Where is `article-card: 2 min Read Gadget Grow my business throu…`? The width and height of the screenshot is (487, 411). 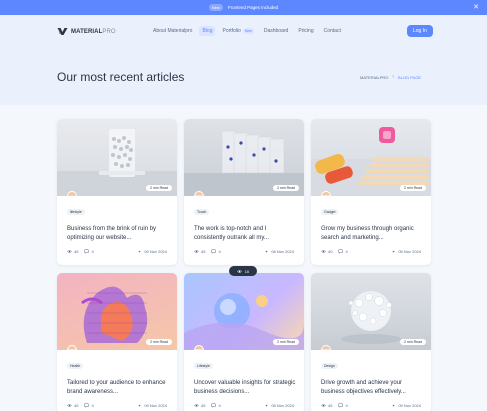
article-card: 2 min Read Gadget Grow my business throu… is located at coordinates (371, 192).